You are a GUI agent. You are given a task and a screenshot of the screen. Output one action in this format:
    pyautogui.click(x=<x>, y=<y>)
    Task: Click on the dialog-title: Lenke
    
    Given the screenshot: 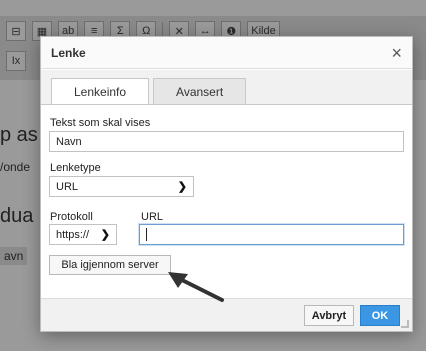 What is the action you would take?
    pyautogui.click(x=68, y=52)
    